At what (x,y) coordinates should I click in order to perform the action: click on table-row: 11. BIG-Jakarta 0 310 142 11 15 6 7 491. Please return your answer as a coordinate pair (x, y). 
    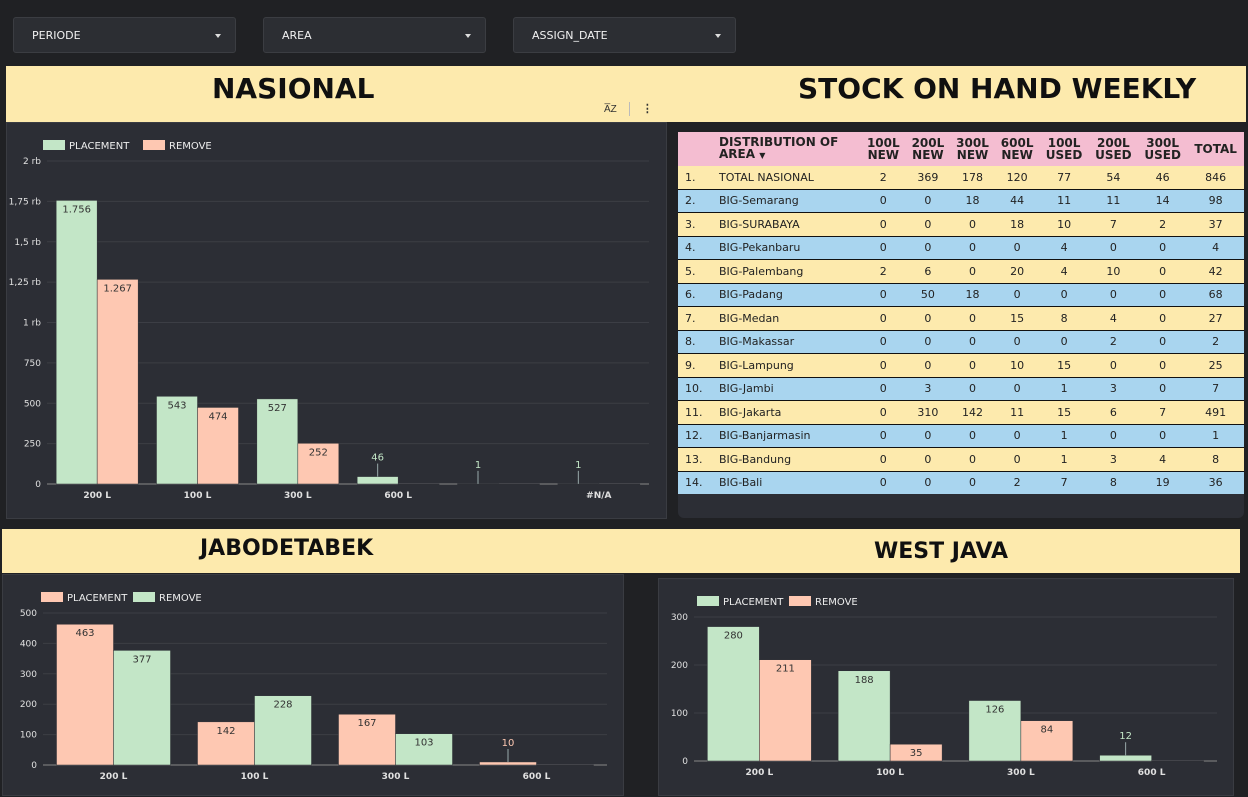
    Looking at the image, I should click on (961, 412).